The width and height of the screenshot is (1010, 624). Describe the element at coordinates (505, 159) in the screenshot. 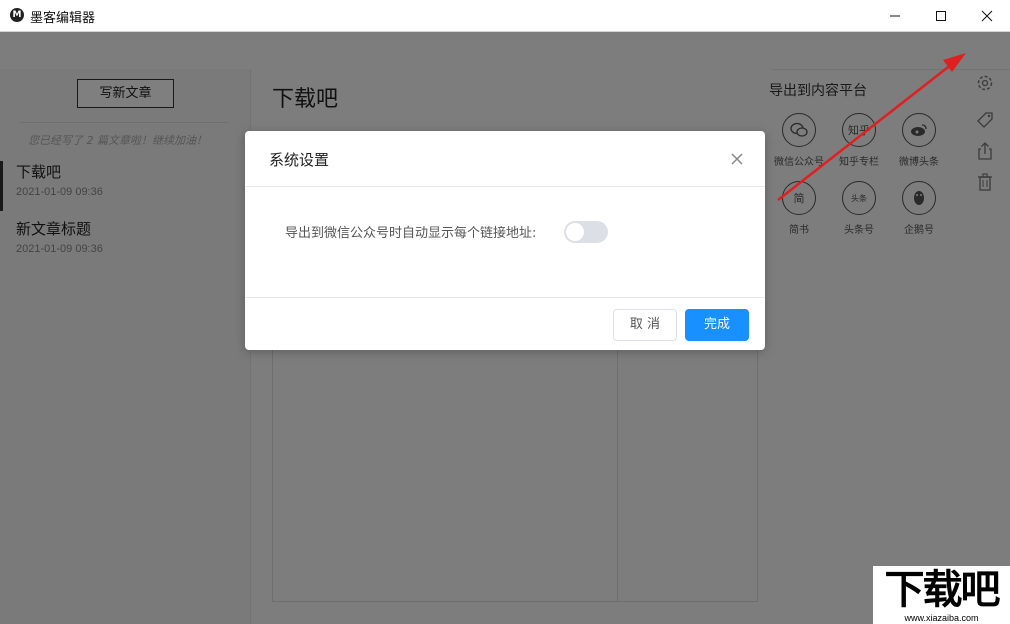

I see `dialog-header: 系统设置` at that location.